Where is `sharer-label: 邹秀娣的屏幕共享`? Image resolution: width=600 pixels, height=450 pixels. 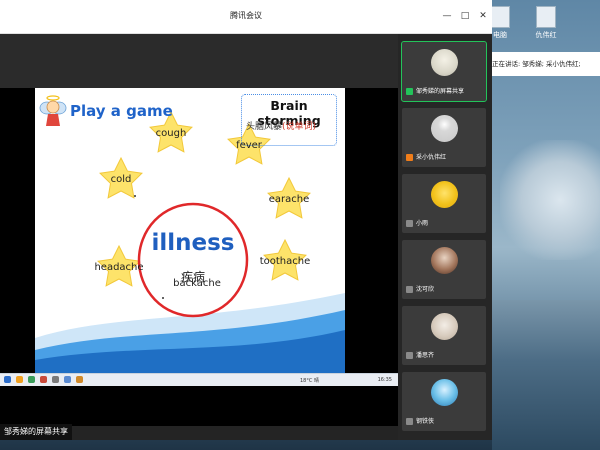 sharer-label: 邹秀娣的屏幕共享 is located at coordinates (36, 432).